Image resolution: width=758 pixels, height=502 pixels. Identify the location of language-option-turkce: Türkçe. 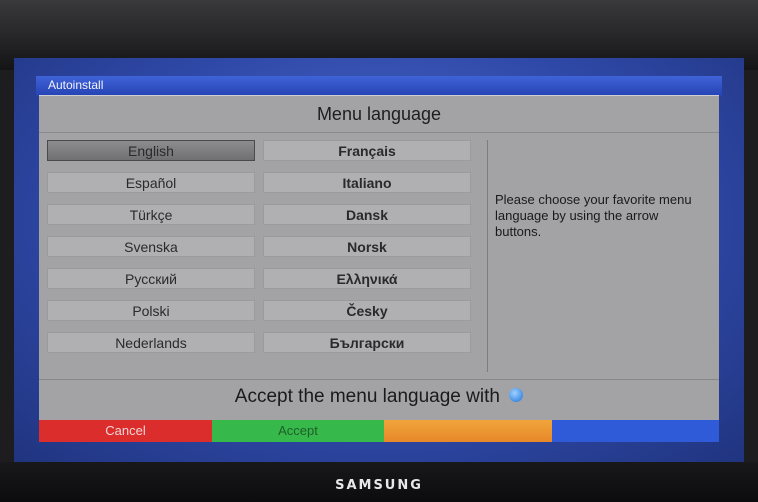
(151, 214).